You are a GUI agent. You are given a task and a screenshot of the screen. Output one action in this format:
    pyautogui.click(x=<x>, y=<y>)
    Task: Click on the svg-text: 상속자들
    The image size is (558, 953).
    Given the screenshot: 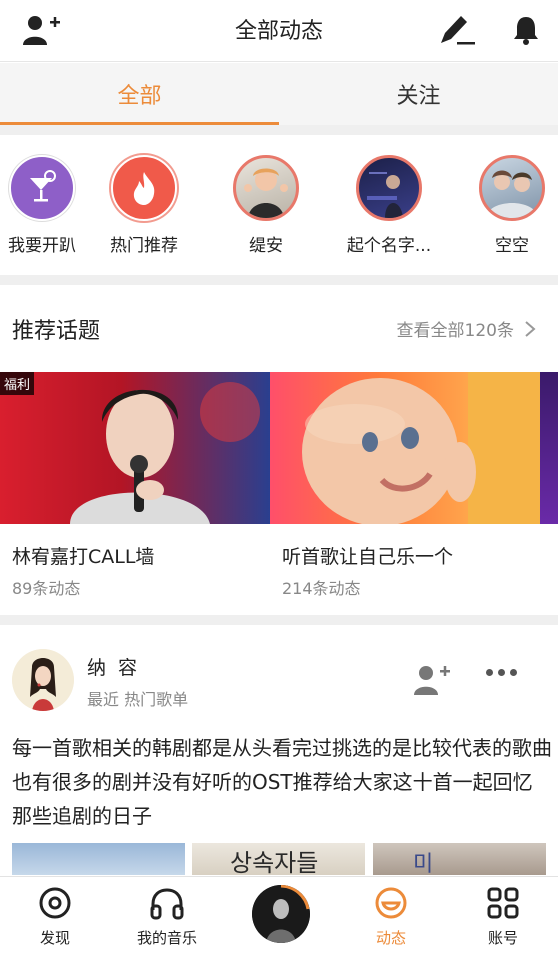 What is the action you would take?
    pyautogui.click(x=274, y=862)
    